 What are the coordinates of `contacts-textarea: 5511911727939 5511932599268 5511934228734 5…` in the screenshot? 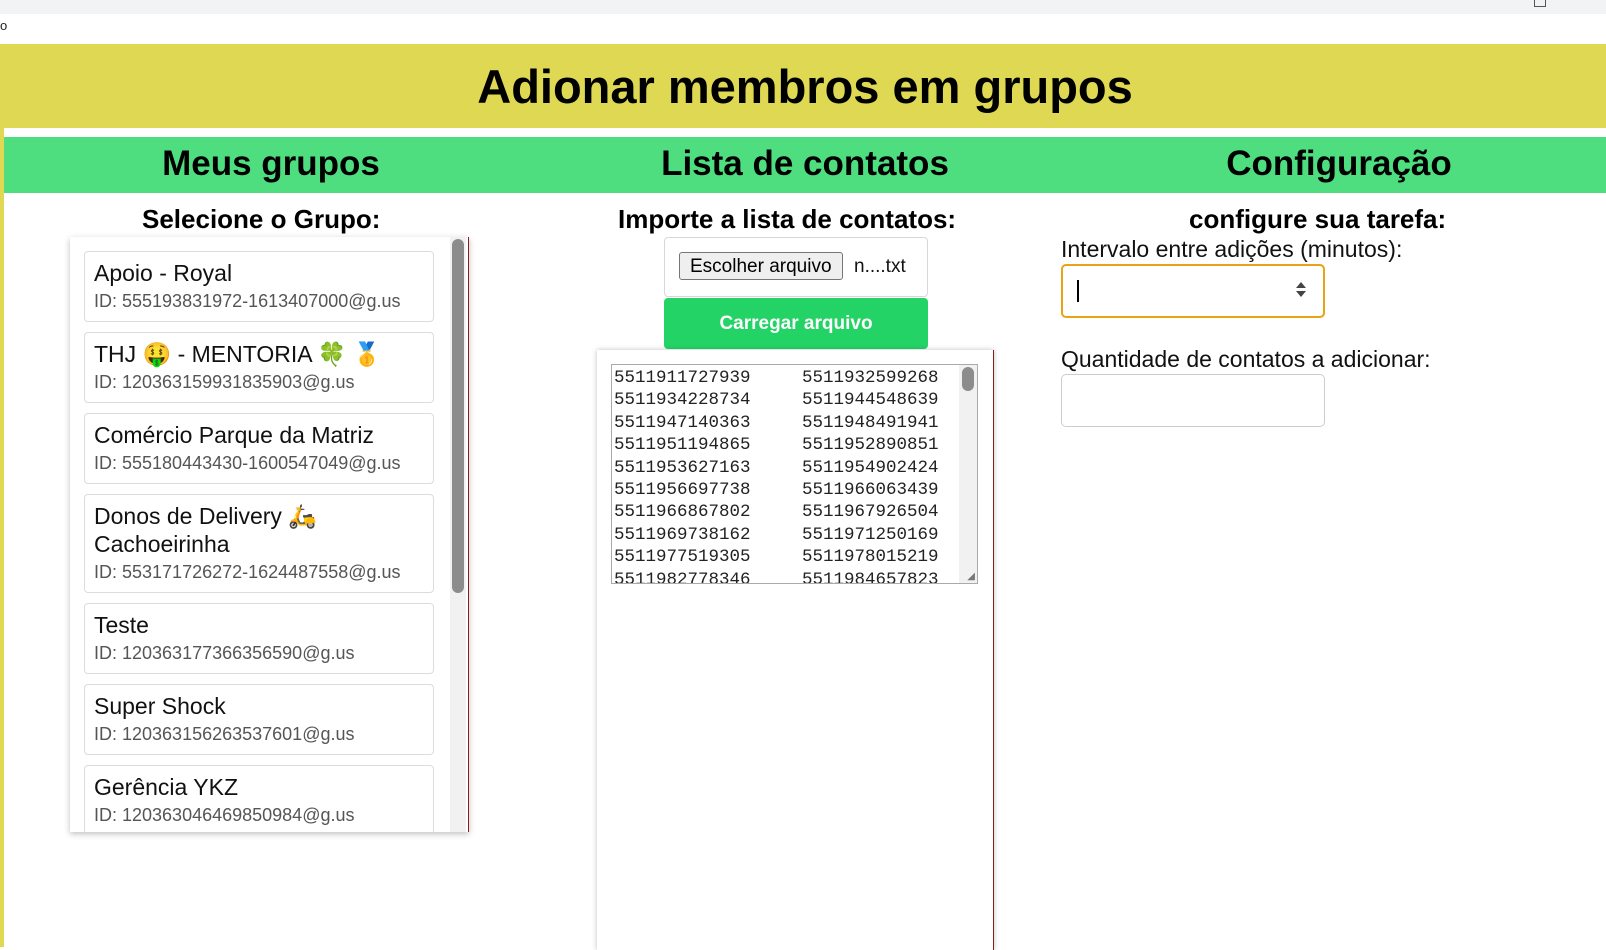 It's located at (794, 474).